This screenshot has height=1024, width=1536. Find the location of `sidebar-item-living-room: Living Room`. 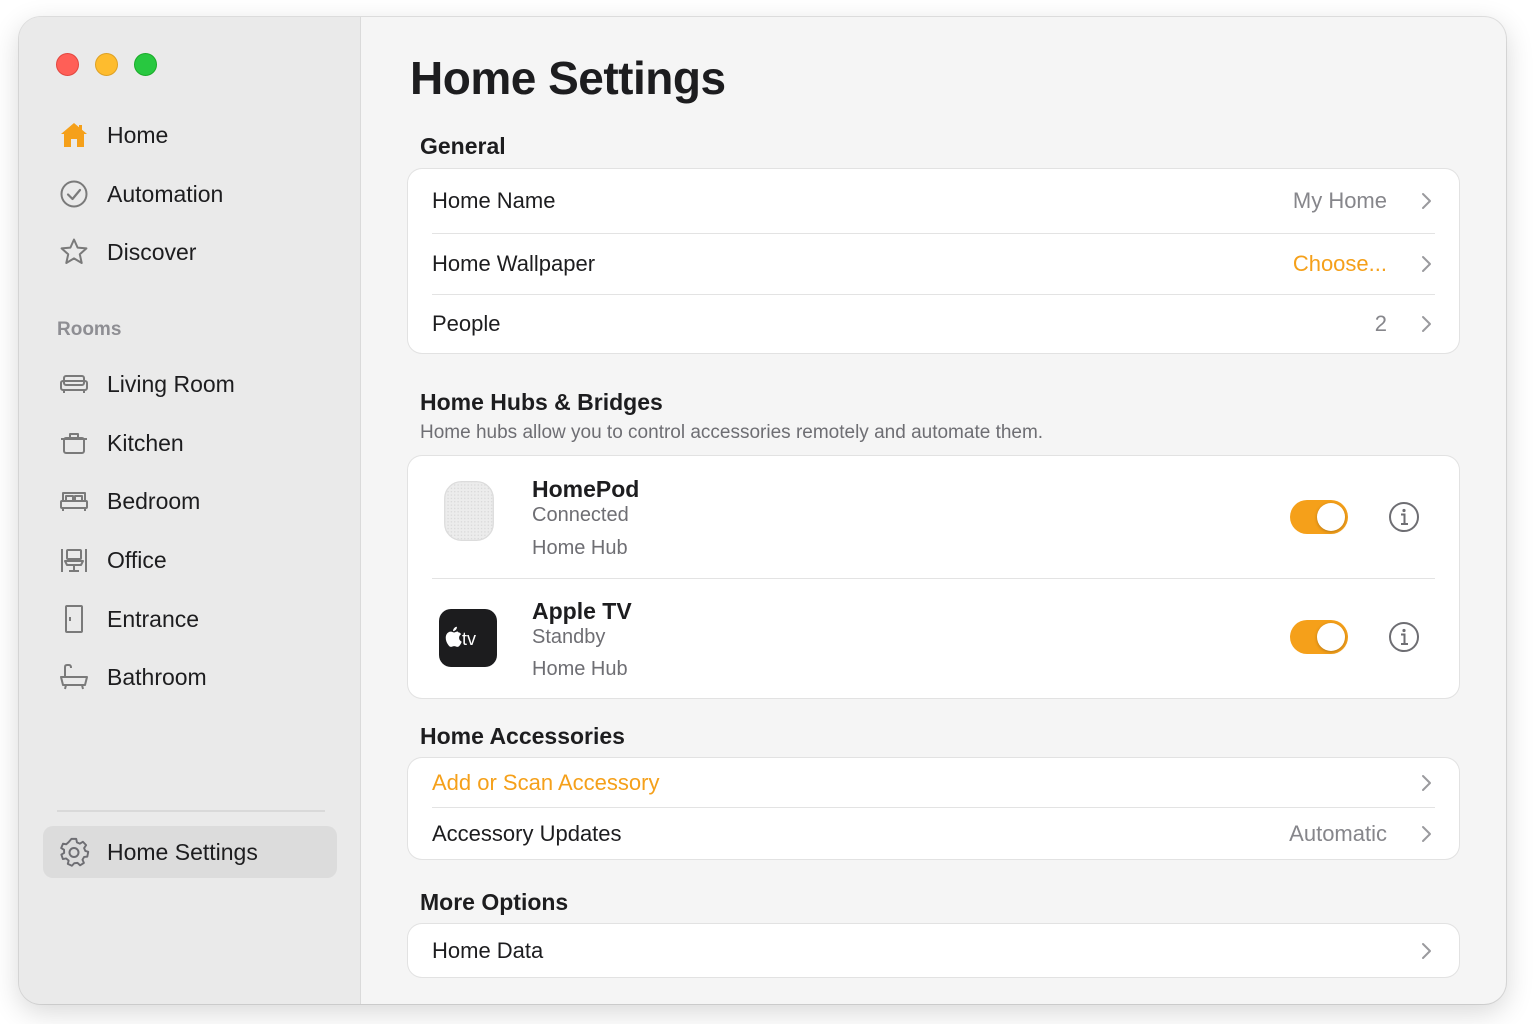

sidebar-item-living-room: Living Room is located at coordinates (190, 384).